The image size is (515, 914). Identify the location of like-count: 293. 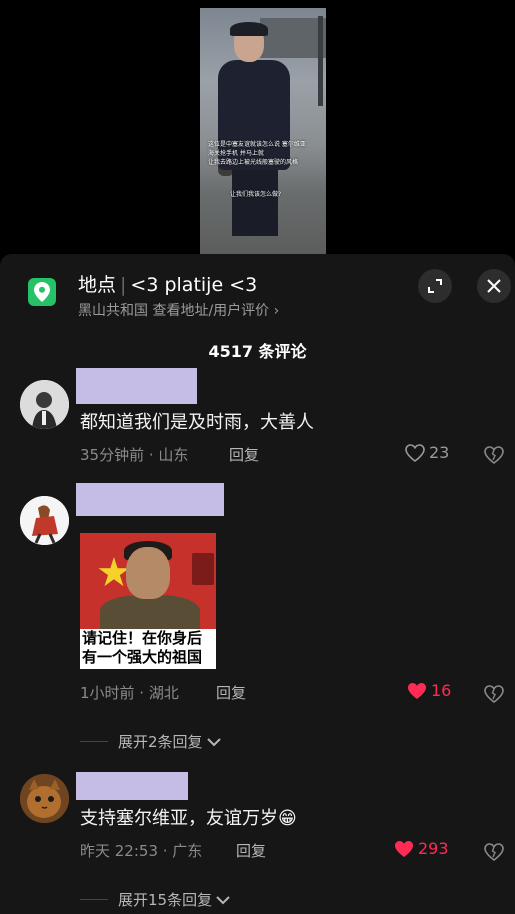
(433, 848).